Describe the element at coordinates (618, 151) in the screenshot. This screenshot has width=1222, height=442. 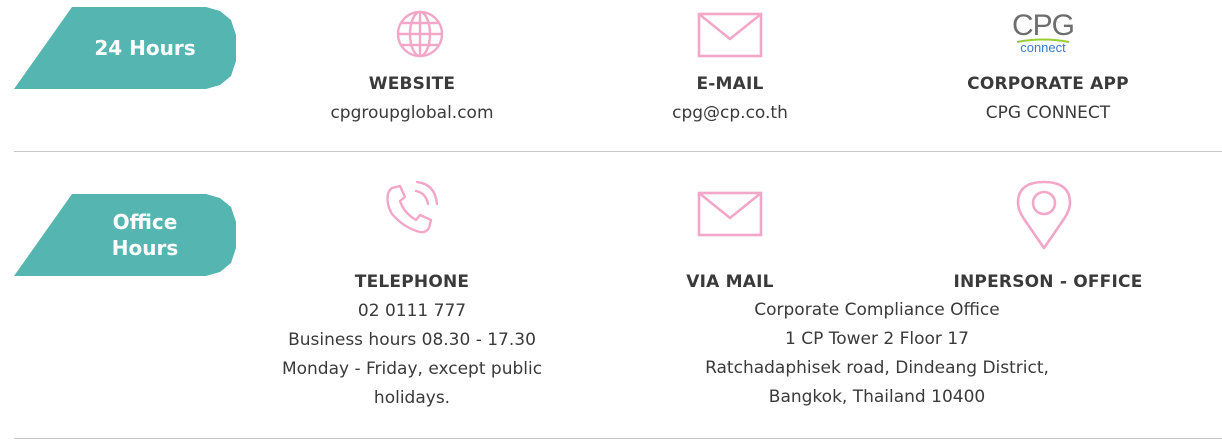
I see `divider-top` at that location.